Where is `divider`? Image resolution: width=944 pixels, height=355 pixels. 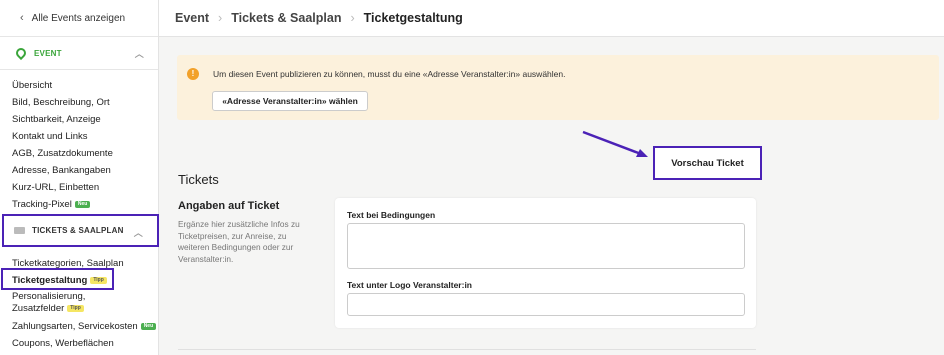 divider is located at coordinates (467, 349).